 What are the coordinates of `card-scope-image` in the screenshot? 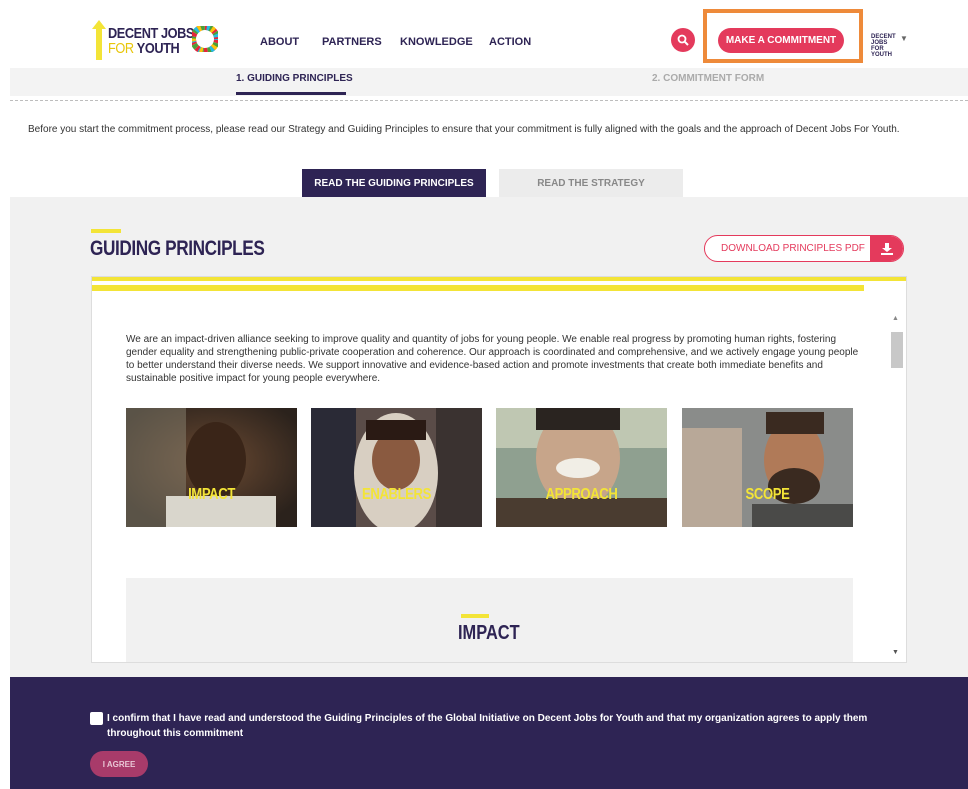 It's located at (767, 467).